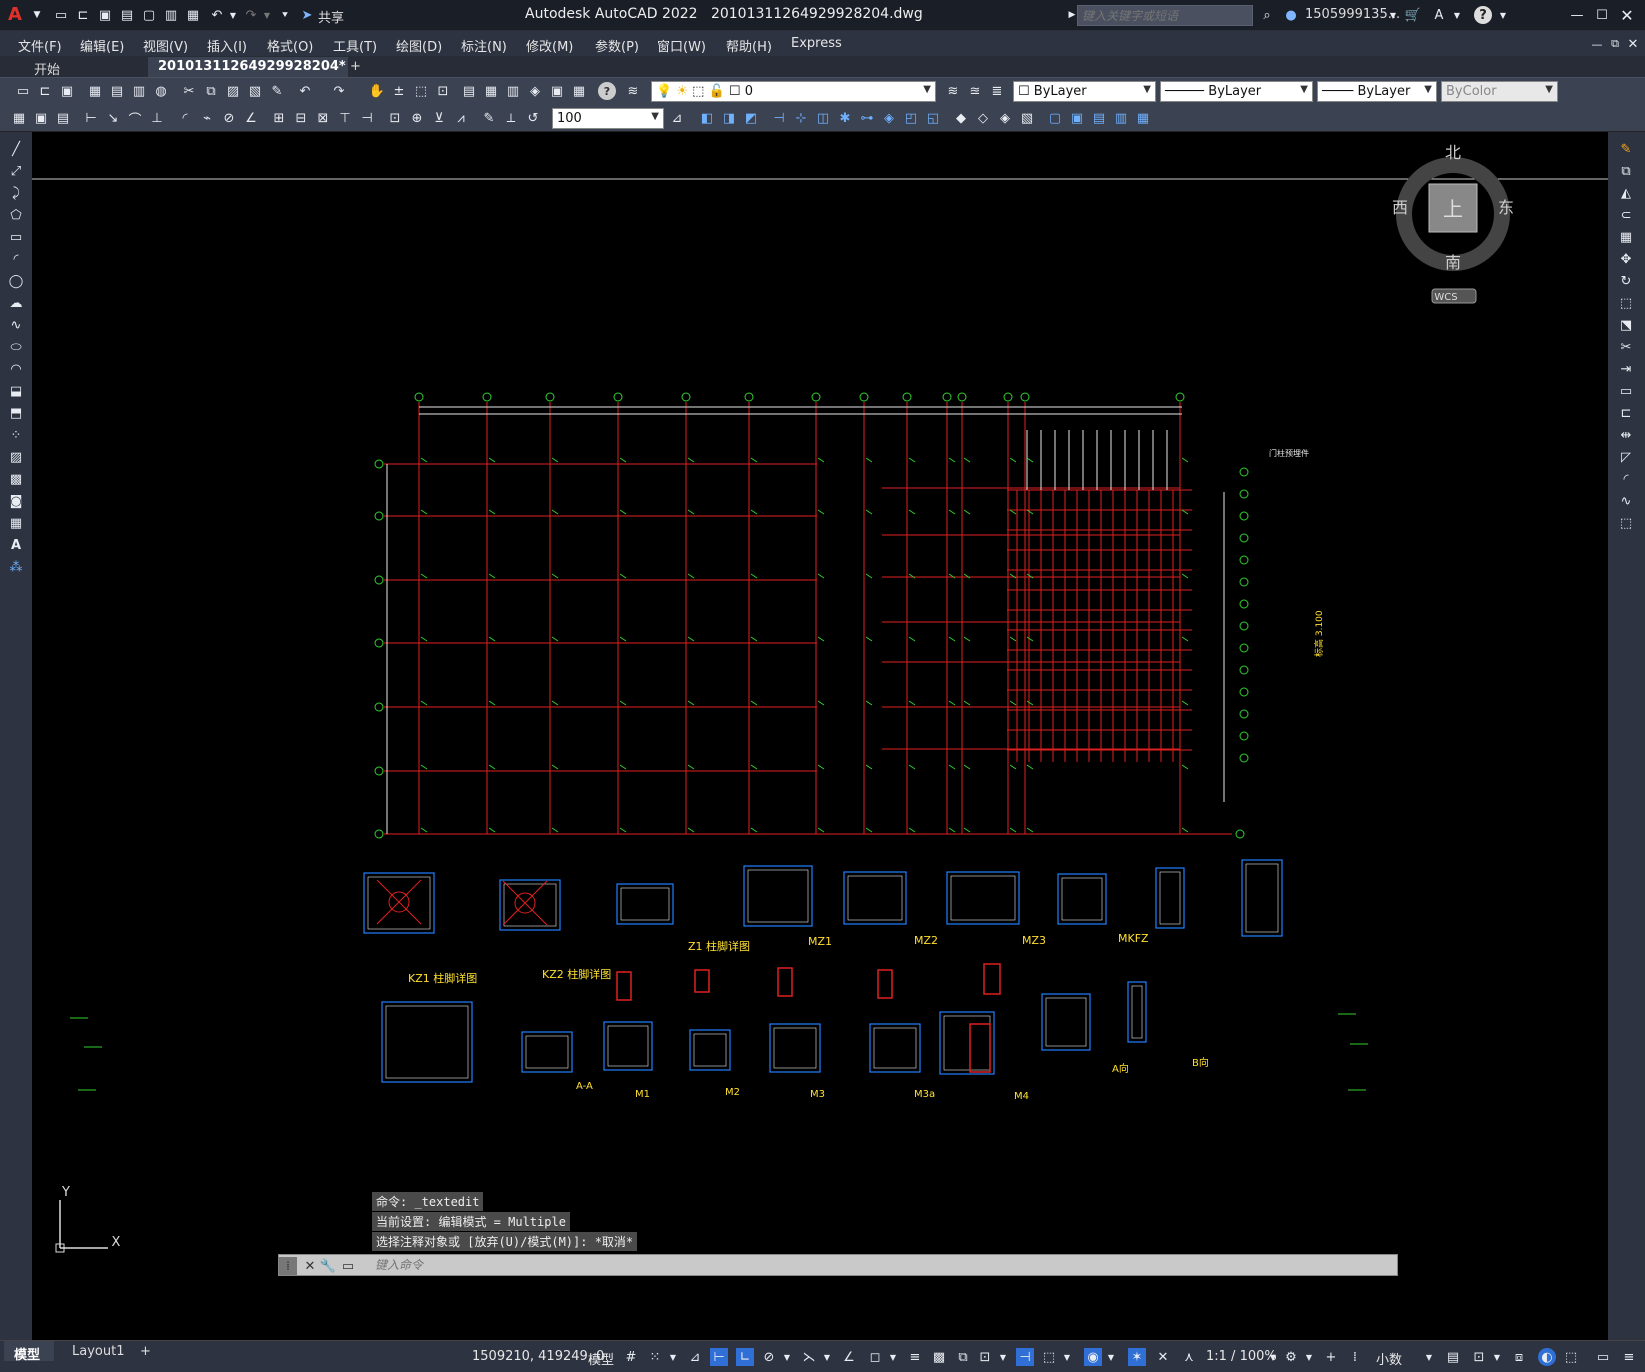 Image resolution: width=1645 pixels, height=1372 pixels. What do you see at coordinates (310, 1266) in the screenshot?
I see `command-close-icon: ✕` at bounding box center [310, 1266].